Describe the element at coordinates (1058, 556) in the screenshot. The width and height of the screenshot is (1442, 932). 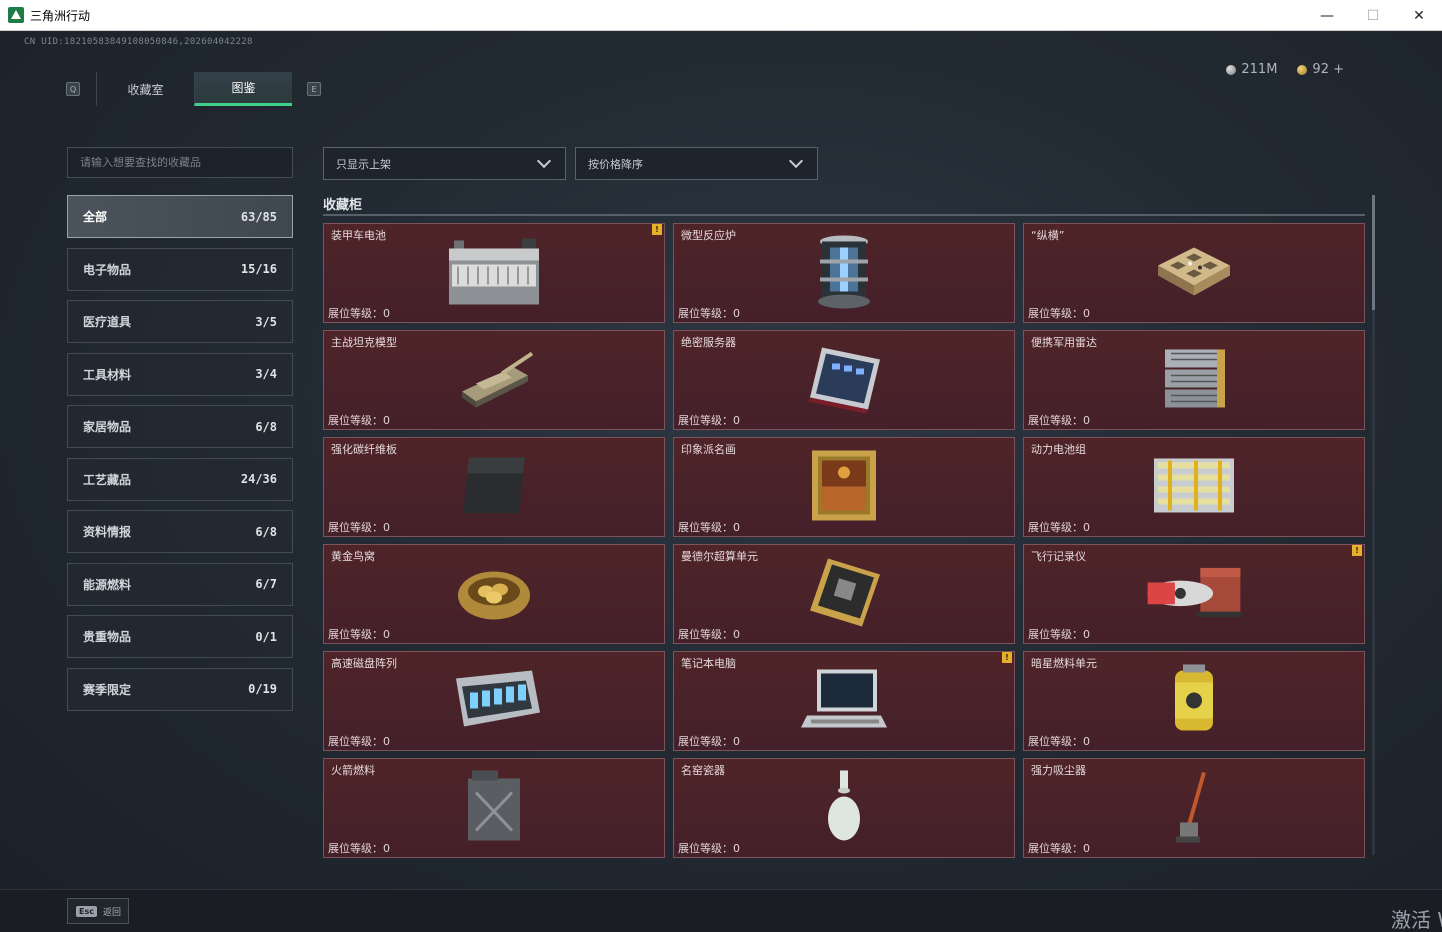
I see `item-name: 飞行记录仪` at that location.